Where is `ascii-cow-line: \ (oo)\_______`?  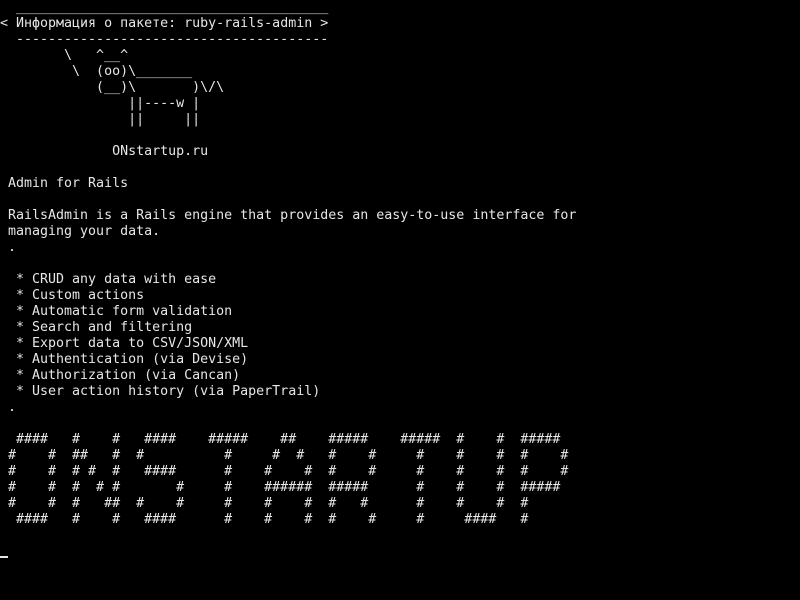
ascii-cow-line: \ (oo)\_______ is located at coordinates (100, 71).